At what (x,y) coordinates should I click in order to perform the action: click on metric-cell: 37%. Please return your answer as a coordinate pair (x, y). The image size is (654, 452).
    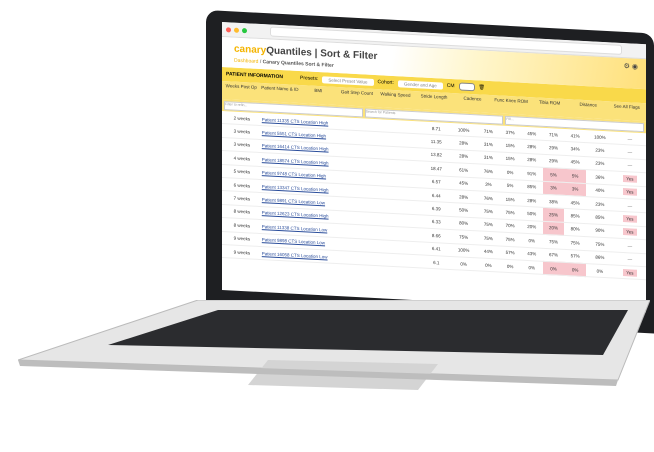
    Looking at the image, I should click on (510, 132).